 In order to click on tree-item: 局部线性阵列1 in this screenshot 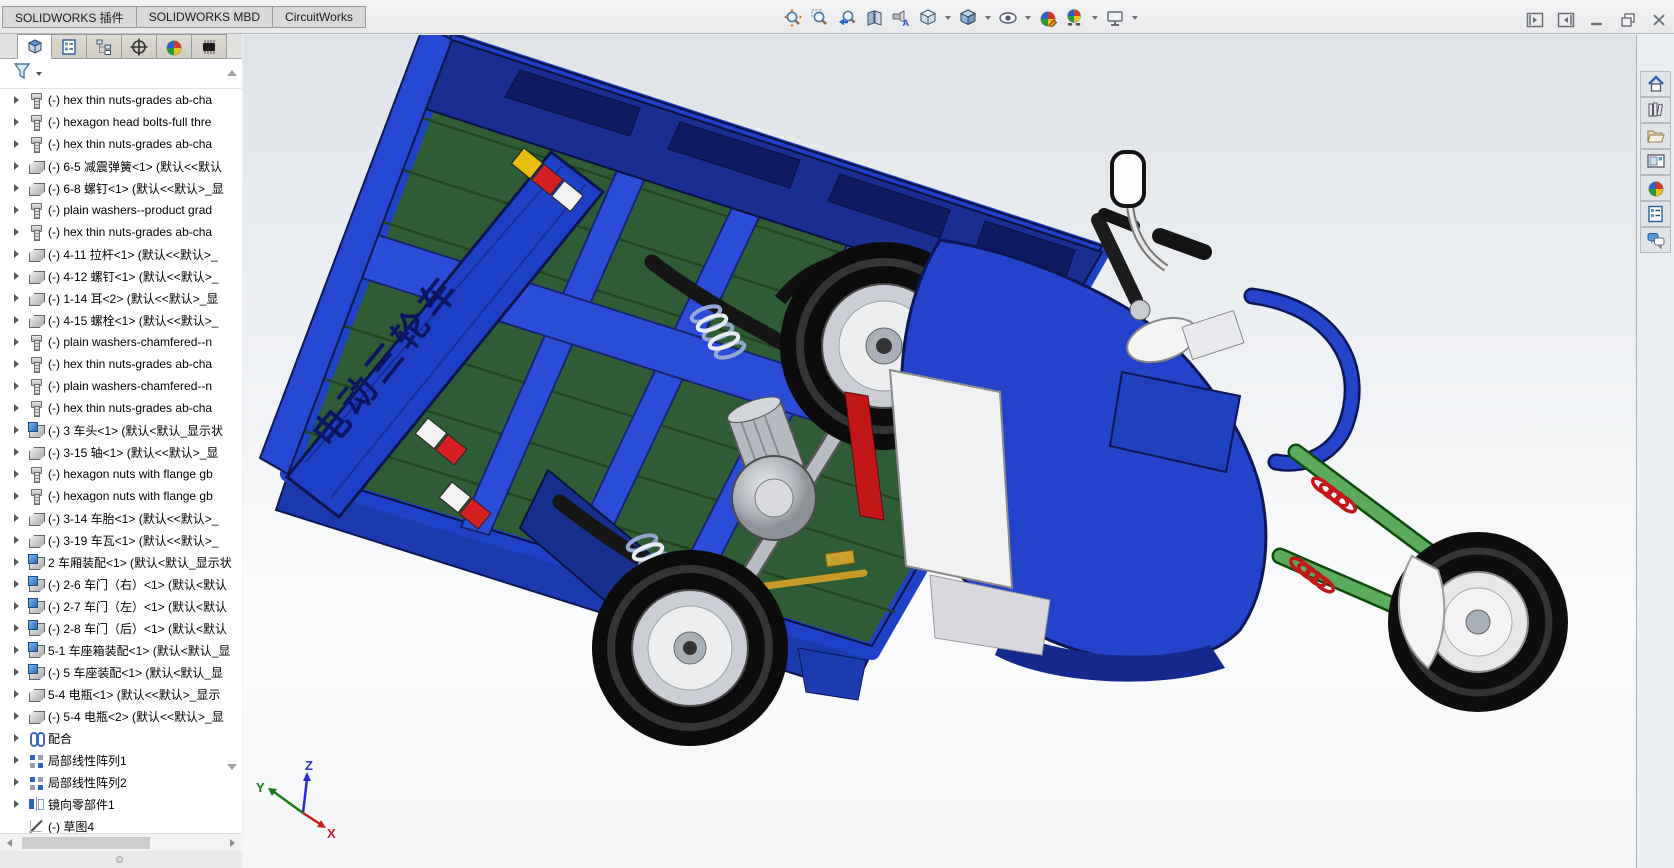, I will do `click(121, 760)`.